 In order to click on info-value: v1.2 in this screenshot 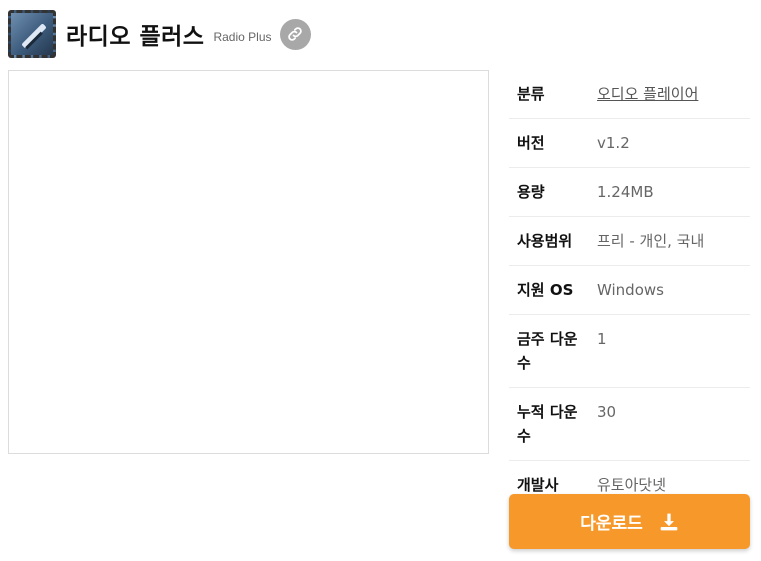, I will do `click(613, 143)`.